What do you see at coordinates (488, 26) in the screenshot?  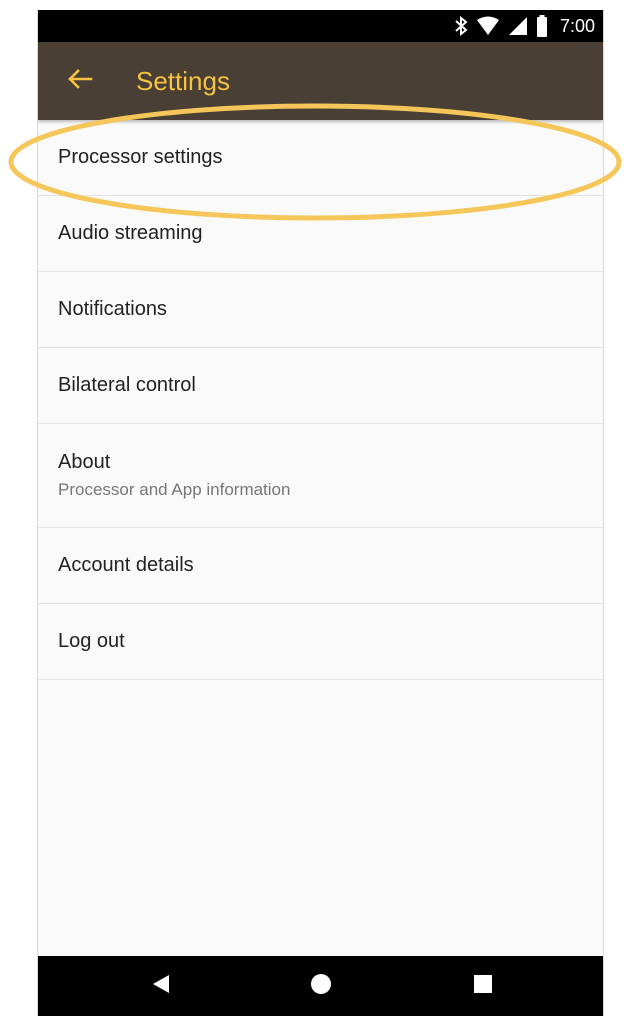 I see `wifi-icon` at bounding box center [488, 26].